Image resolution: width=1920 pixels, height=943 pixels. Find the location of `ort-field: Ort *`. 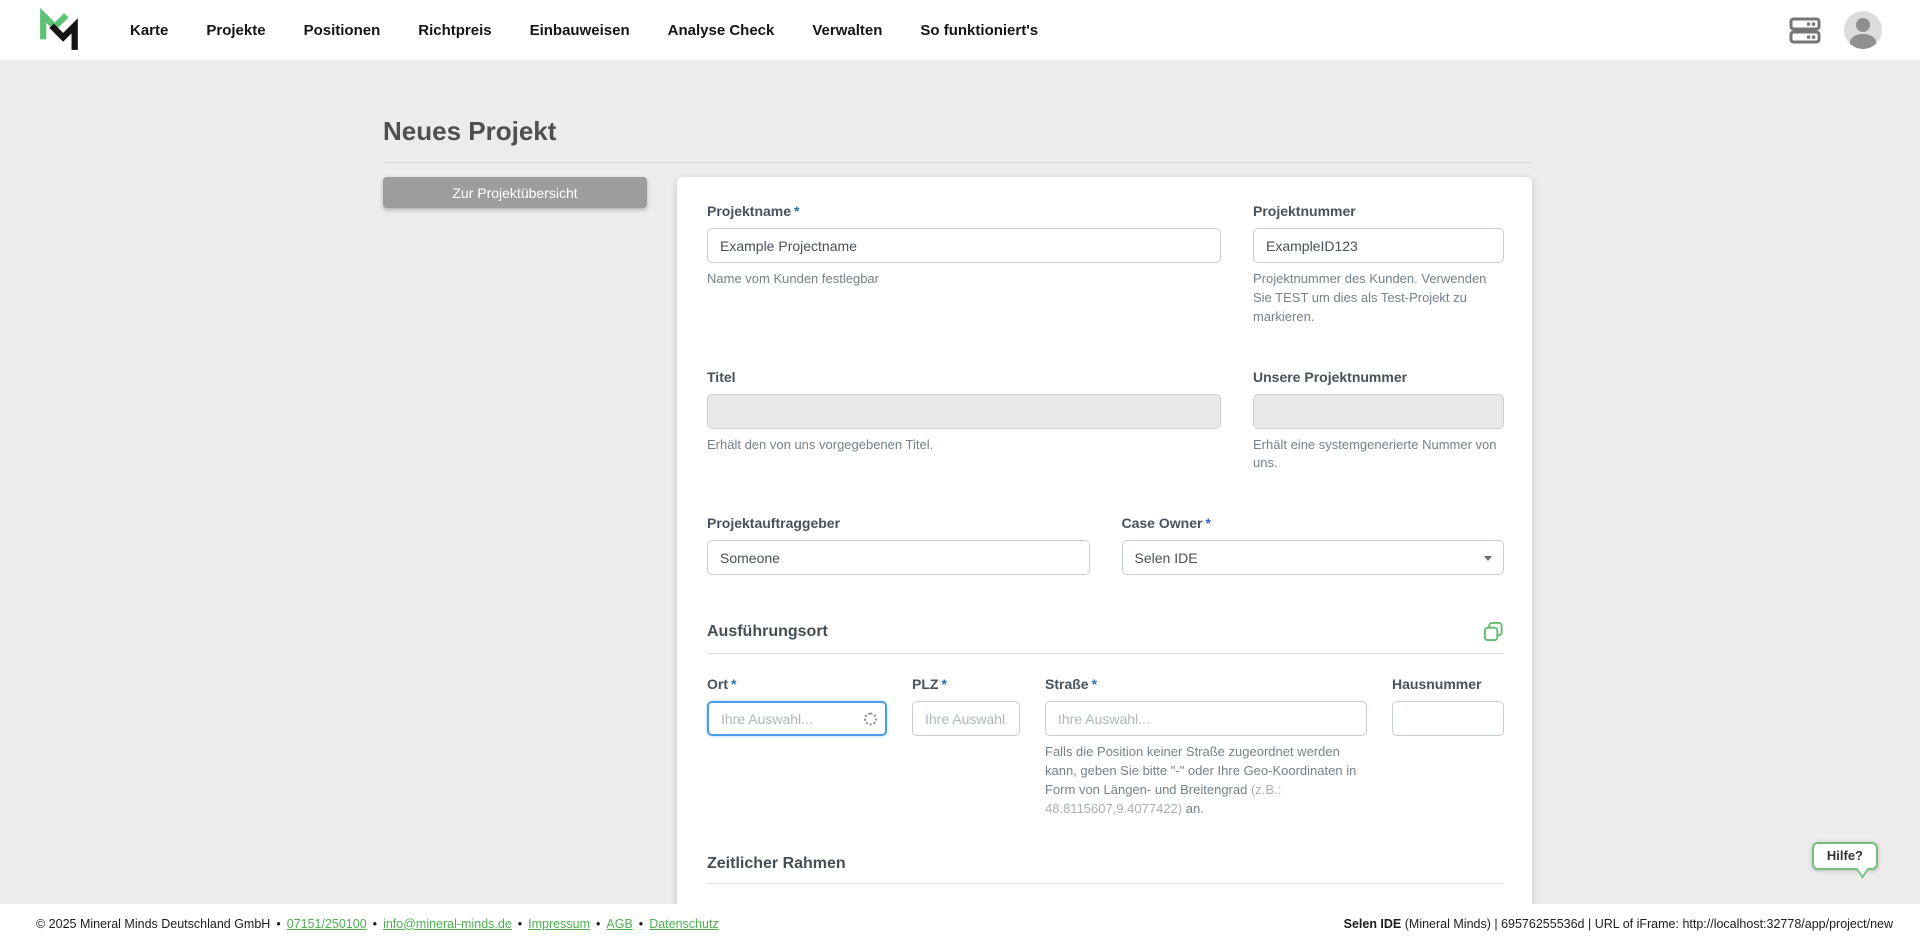

ort-field: Ort * is located at coordinates (797, 747).